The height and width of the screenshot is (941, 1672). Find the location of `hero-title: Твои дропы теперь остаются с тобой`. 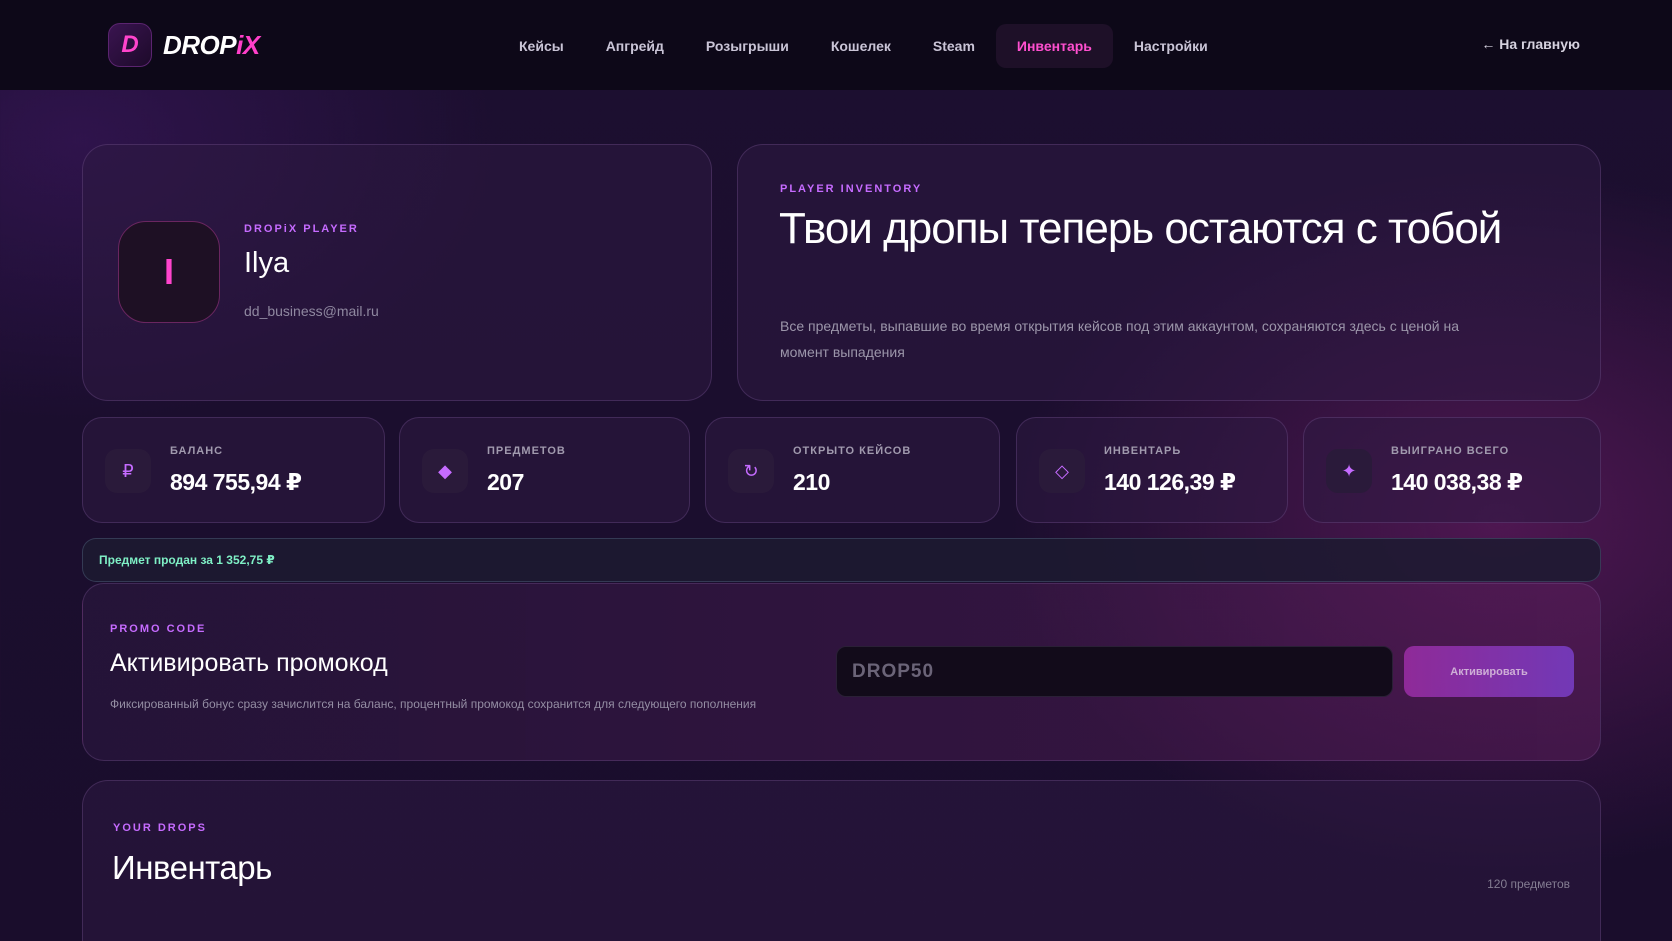

hero-title: Твои дропы теперь остаются с тобой is located at coordinates (1140, 228).